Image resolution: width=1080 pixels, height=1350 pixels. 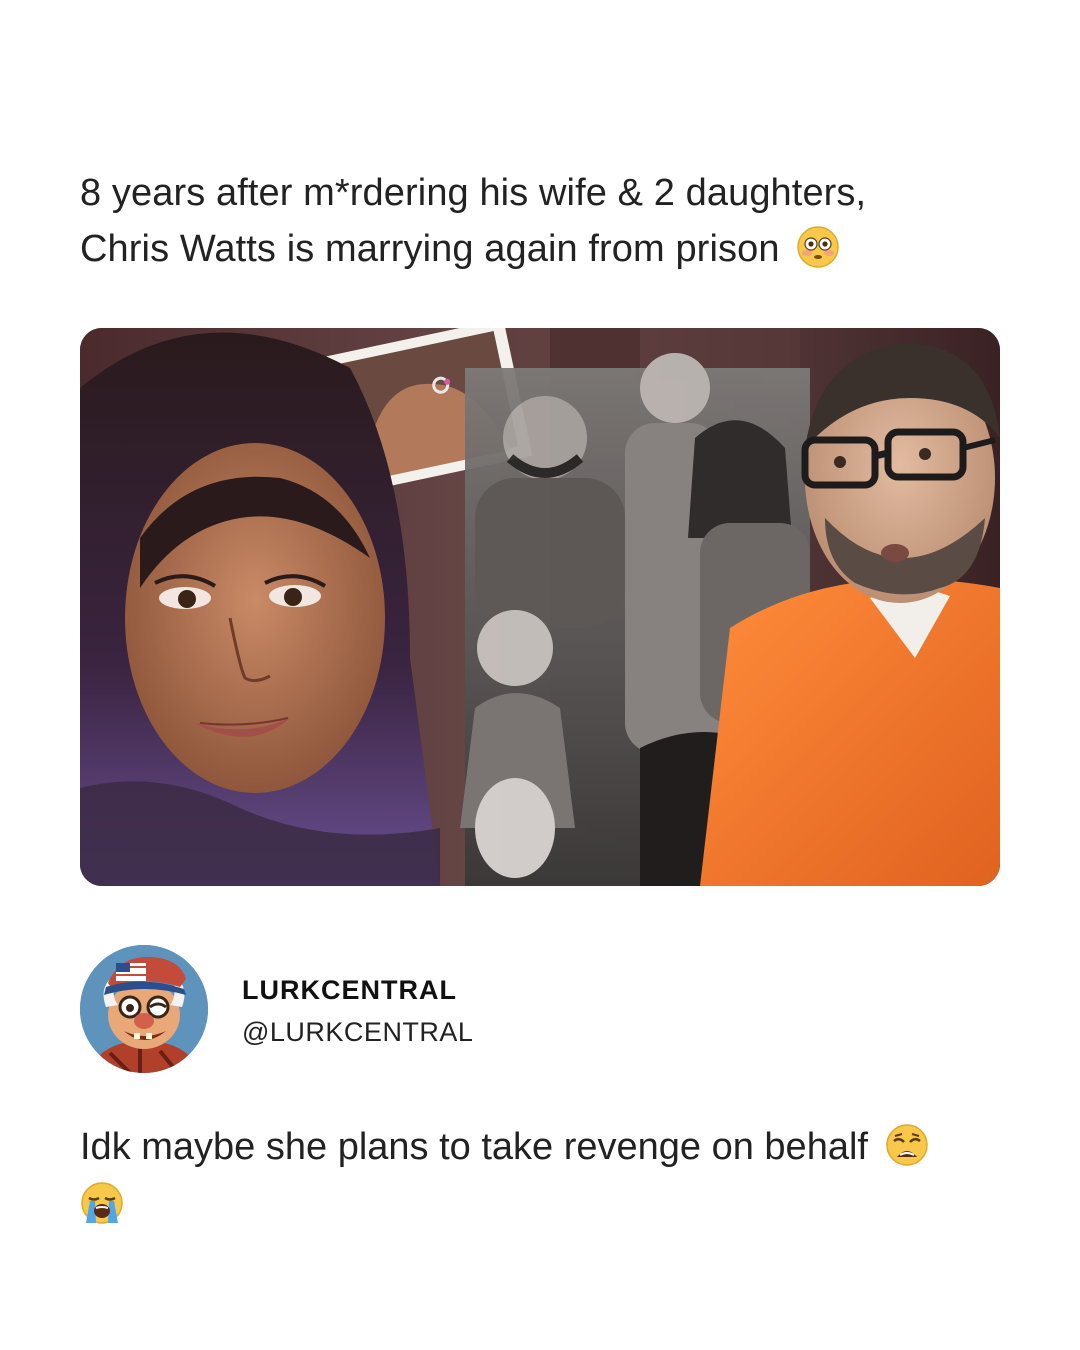 I want to click on cartoon-old-man-avatar-icon, so click(x=144, y=1009).